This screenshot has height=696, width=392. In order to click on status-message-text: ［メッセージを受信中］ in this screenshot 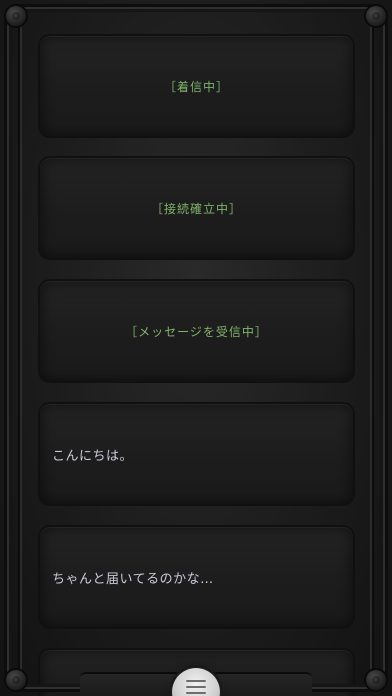, I will do `click(196, 331)`.